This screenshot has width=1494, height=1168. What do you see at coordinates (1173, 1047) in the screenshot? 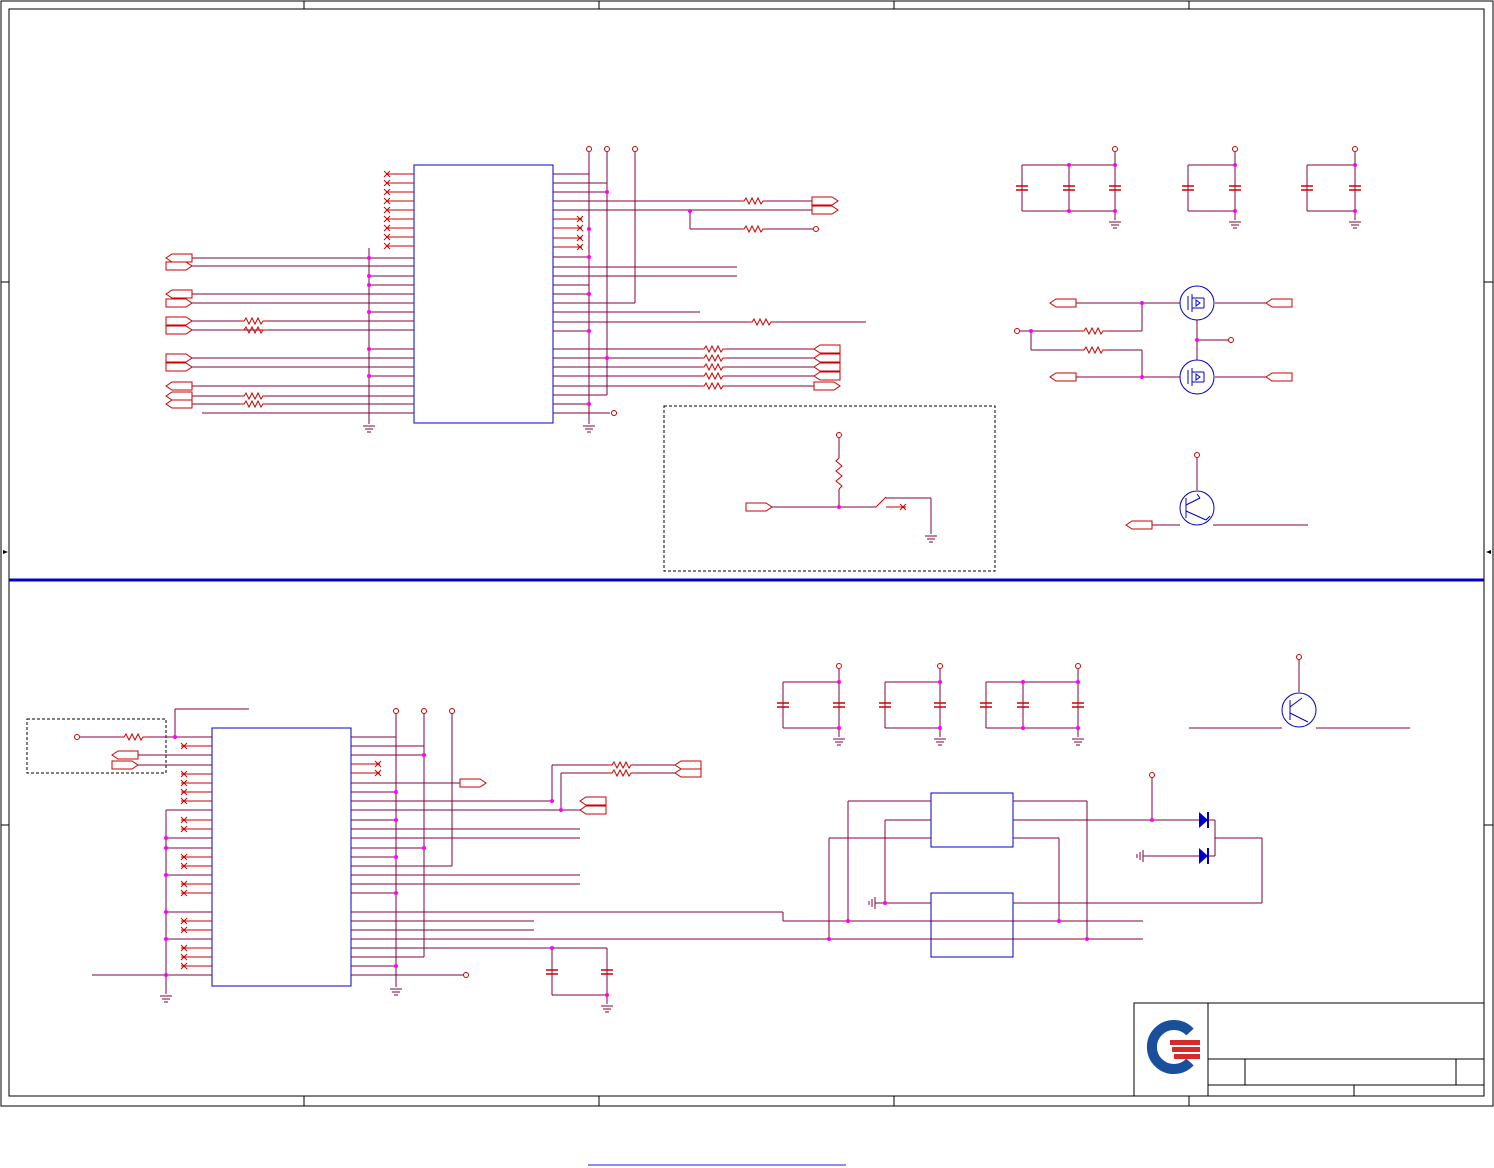
I see `company-logo` at bounding box center [1173, 1047].